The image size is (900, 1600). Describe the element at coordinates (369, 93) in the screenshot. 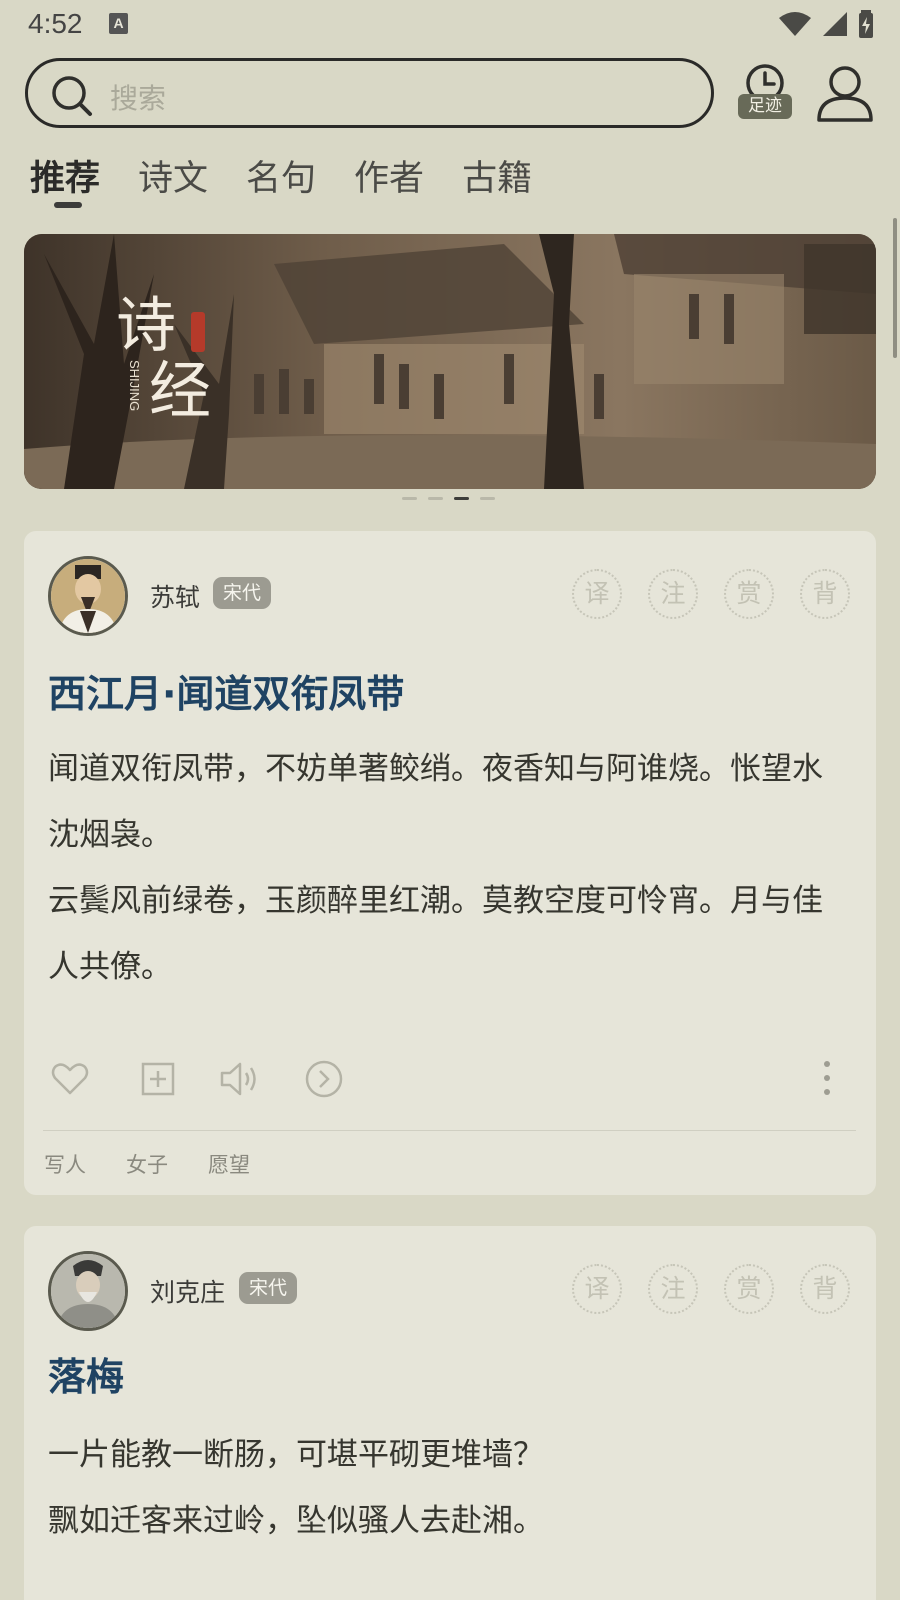

I see `search-bar: 搜索` at that location.